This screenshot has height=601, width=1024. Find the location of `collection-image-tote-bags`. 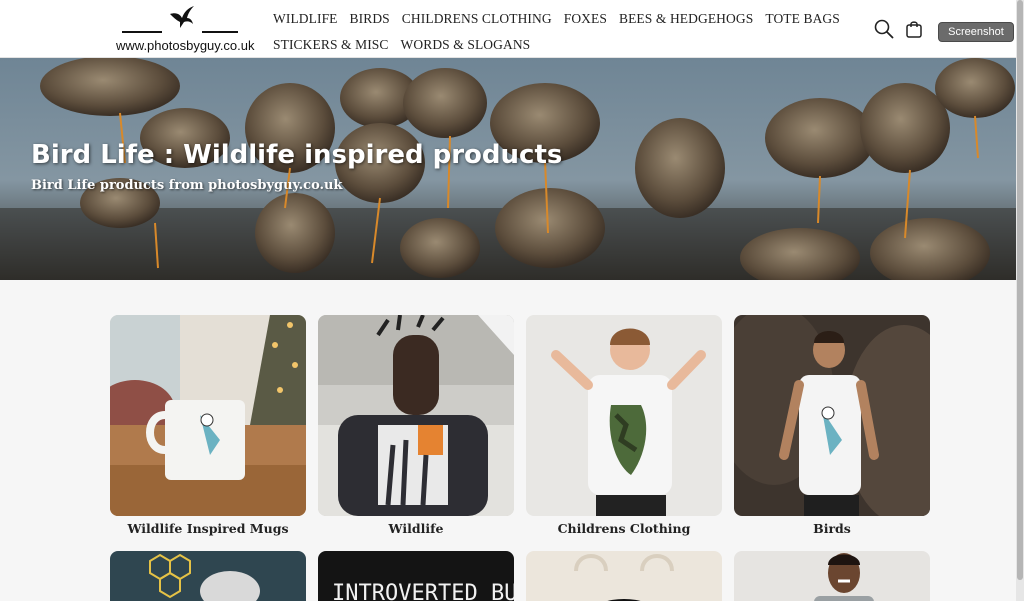

collection-image-tote-bags is located at coordinates (624, 576).